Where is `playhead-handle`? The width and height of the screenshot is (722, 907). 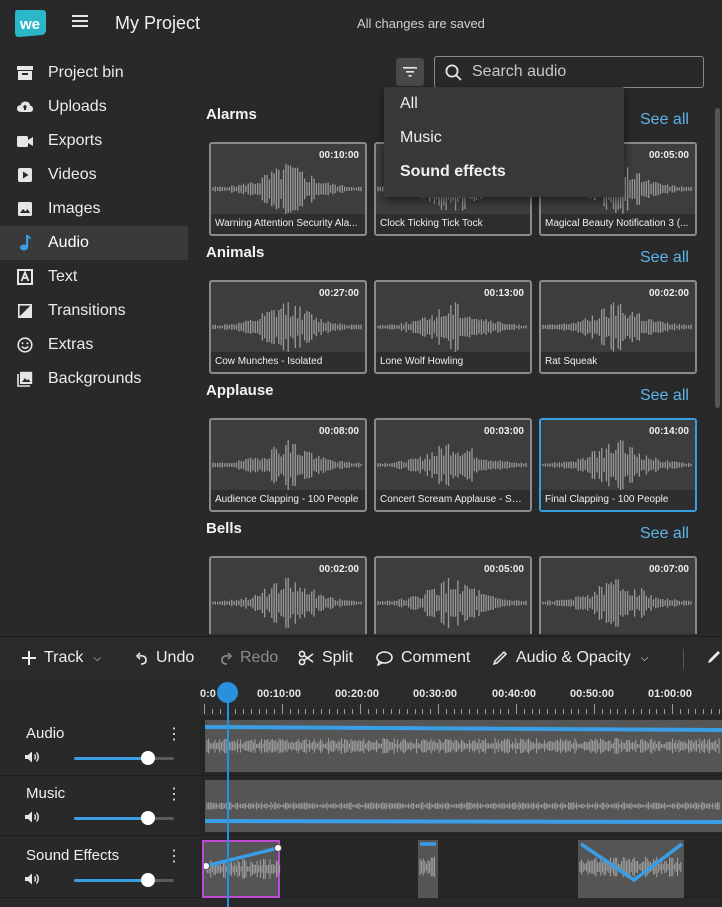 playhead-handle is located at coordinates (227, 692).